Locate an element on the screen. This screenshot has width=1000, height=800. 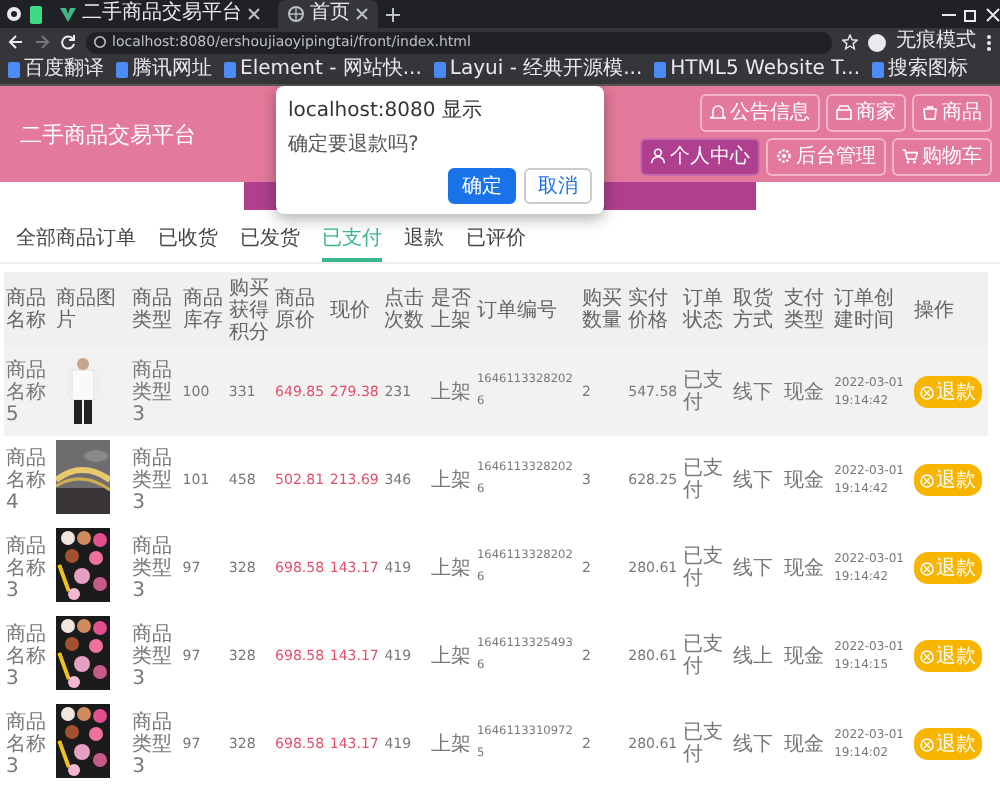
column-header: 购买获得积分 is located at coordinates (250, 310).